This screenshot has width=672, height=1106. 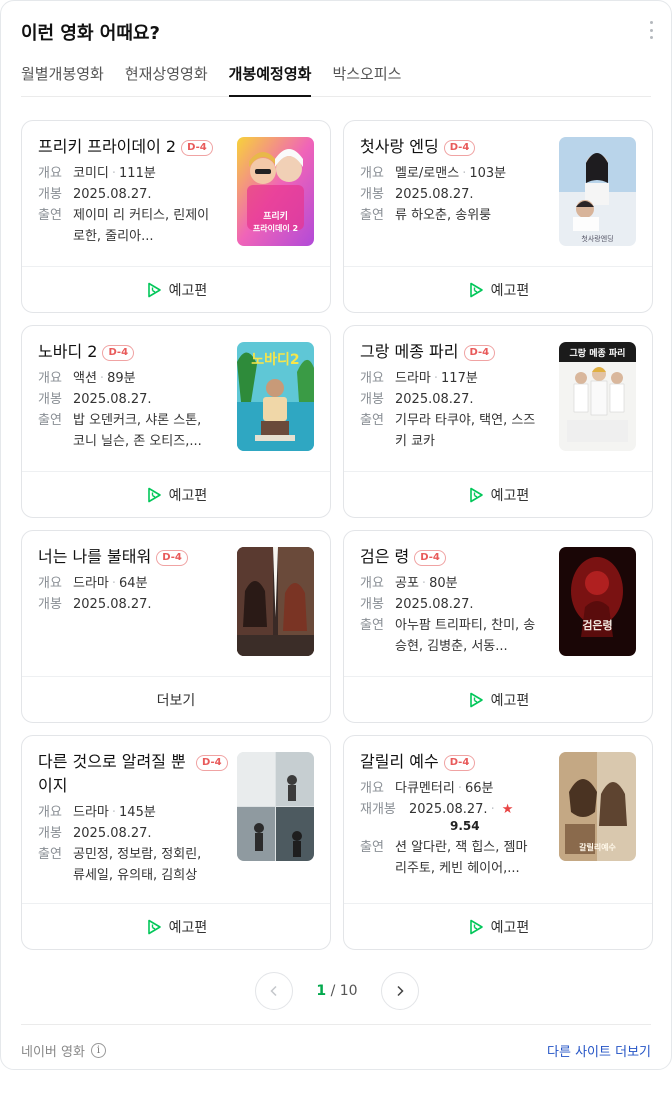 What do you see at coordinates (425, 788) in the screenshot?
I see `genre-value: 다큐멘터리` at bounding box center [425, 788].